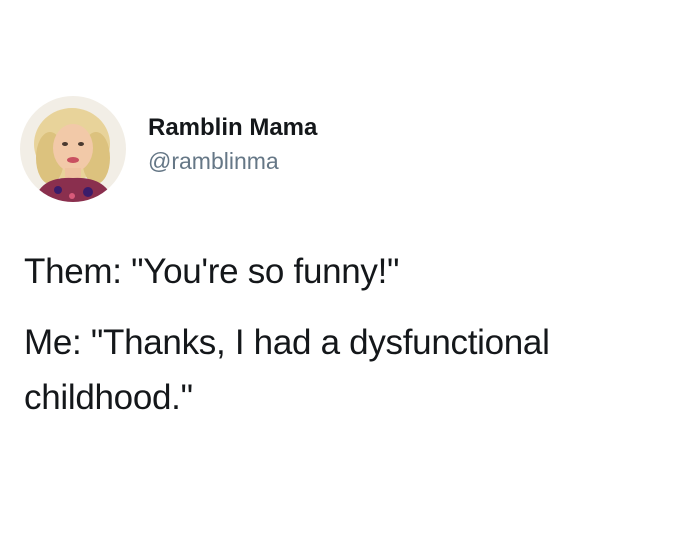 The image size is (700, 555). Describe the element at coordinates (232, 161) in the screenshot. I see `user-handle: @ramblinma` at that location.